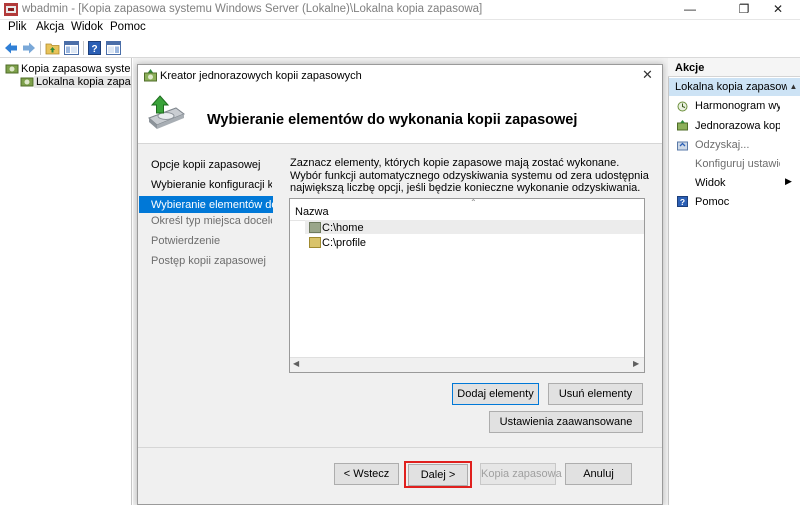  Describe the element at coordinates (438, 474) in the screenshot. I see `next-button-highlight` at that location.